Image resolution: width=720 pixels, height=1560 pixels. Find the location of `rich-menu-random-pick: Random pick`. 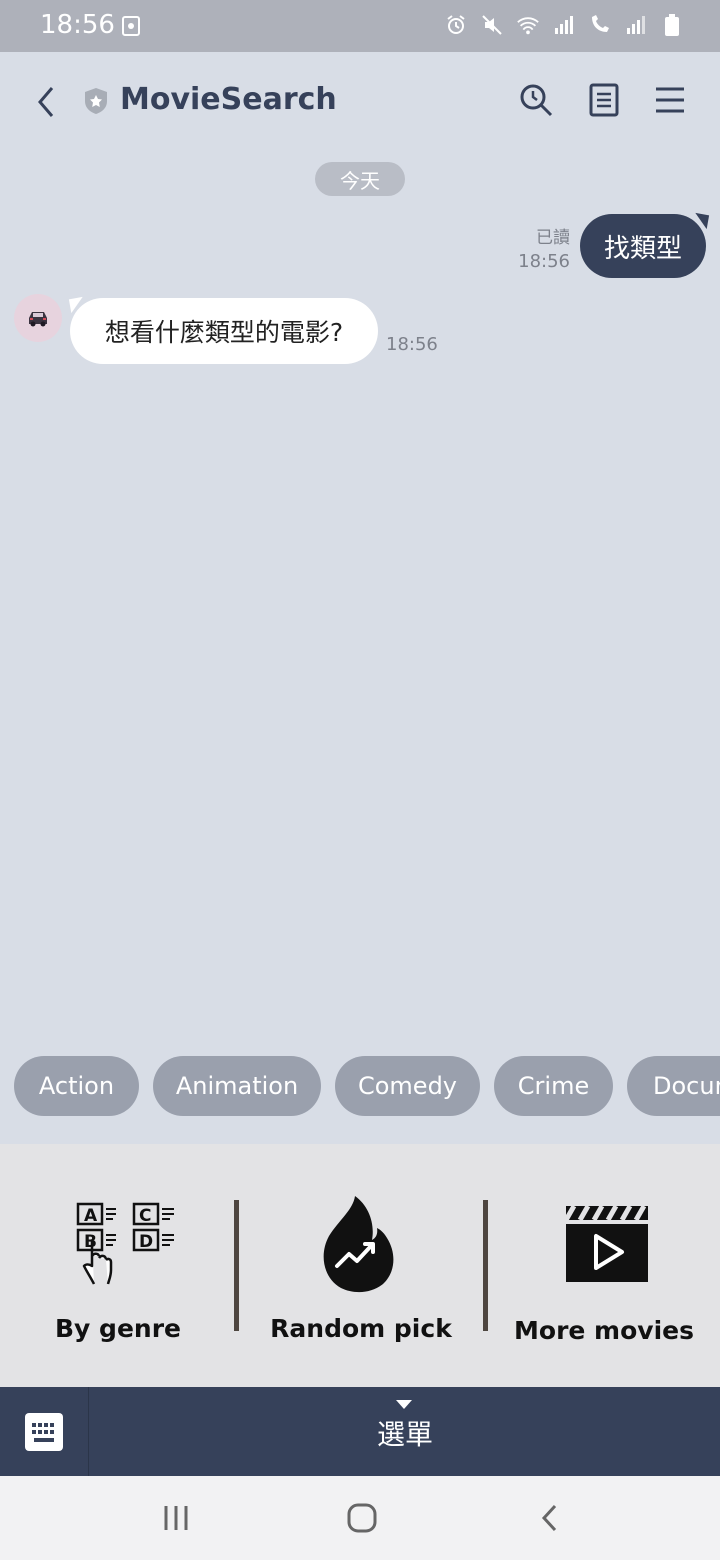

rich-menu-random-pick: Random pick is located at coordinates (361, 1265).